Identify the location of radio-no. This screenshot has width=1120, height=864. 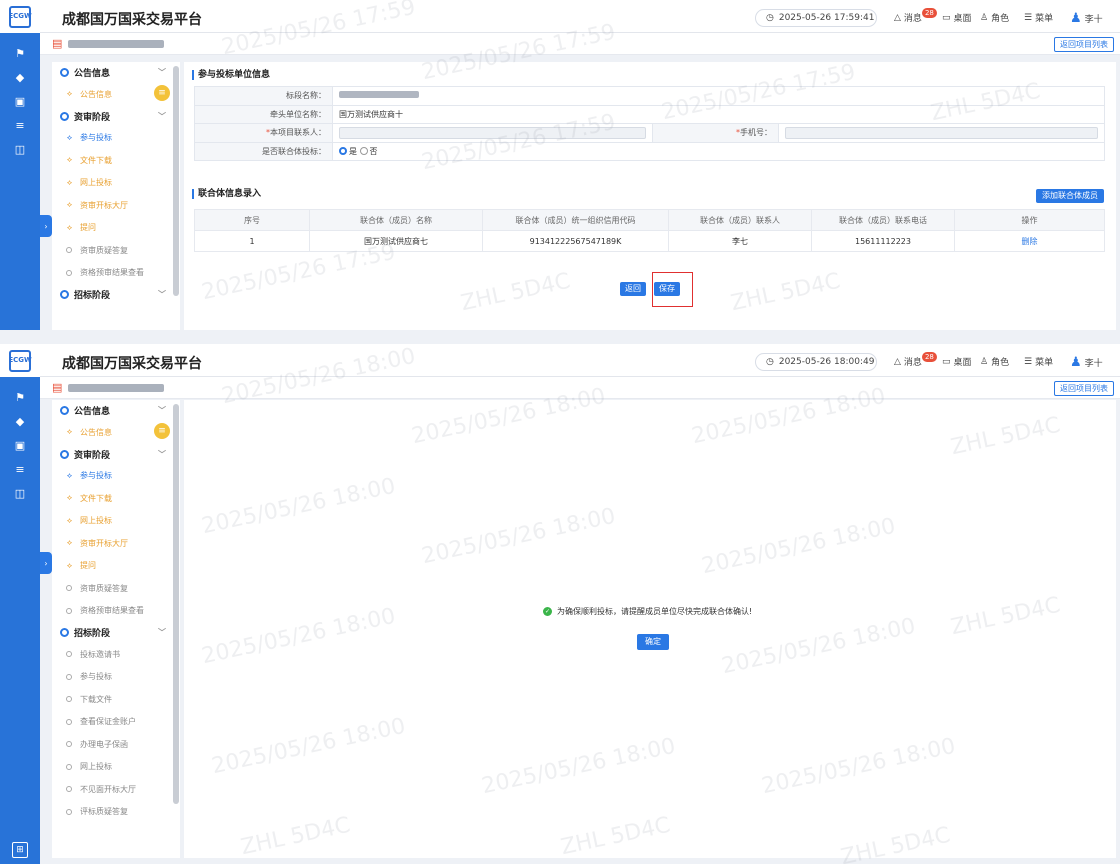
(363, 151).